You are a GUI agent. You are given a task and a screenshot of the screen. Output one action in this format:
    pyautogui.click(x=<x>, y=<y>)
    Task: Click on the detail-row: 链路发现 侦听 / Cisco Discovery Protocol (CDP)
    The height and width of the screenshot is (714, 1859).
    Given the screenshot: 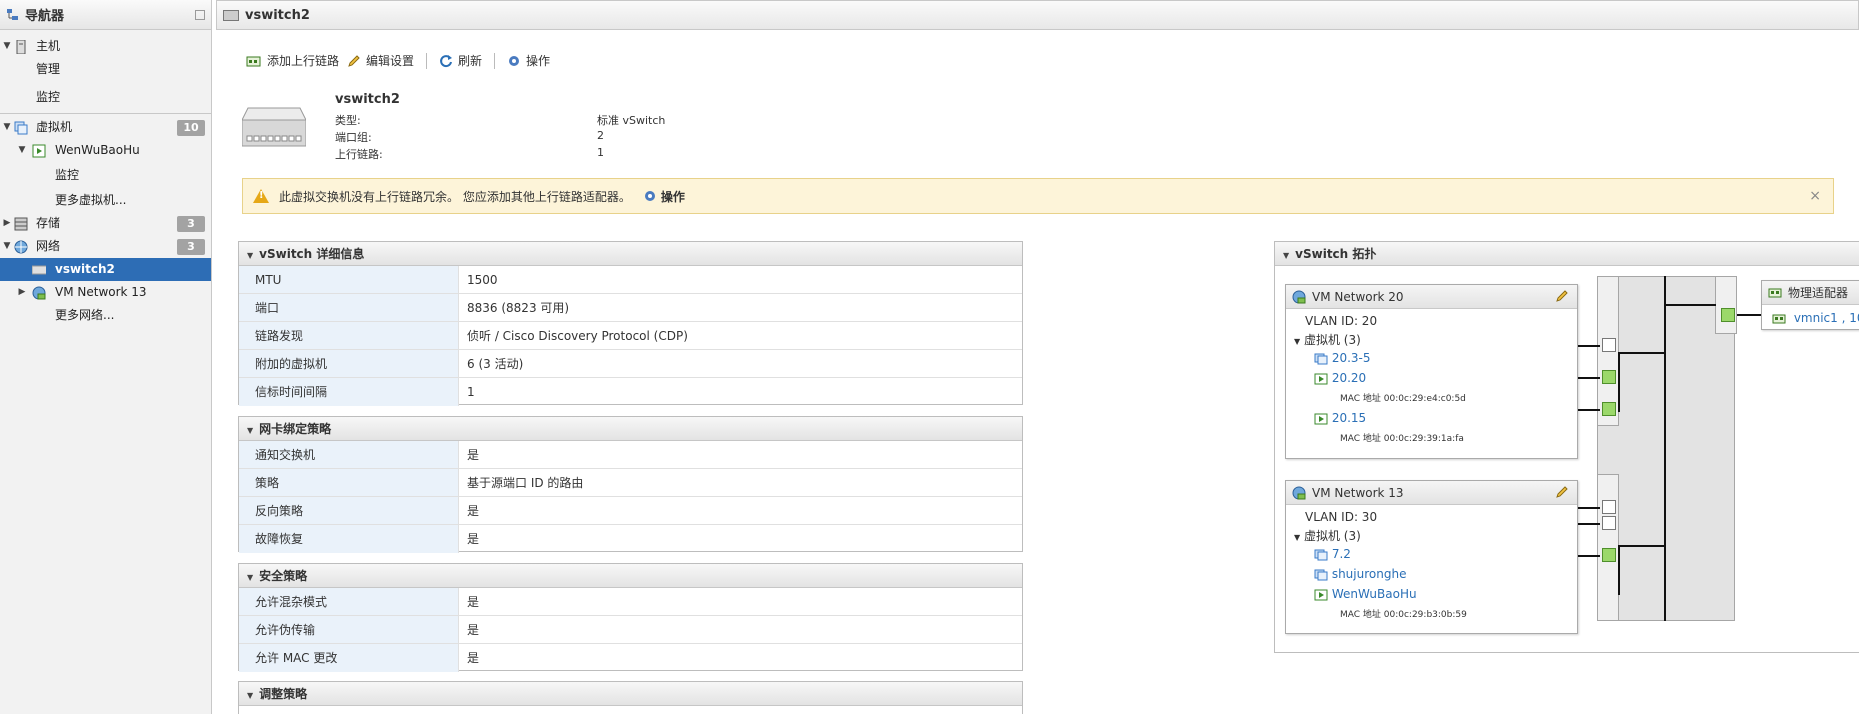 What is the action you would take?
    pyautogui.click(x=630, y=336)
    